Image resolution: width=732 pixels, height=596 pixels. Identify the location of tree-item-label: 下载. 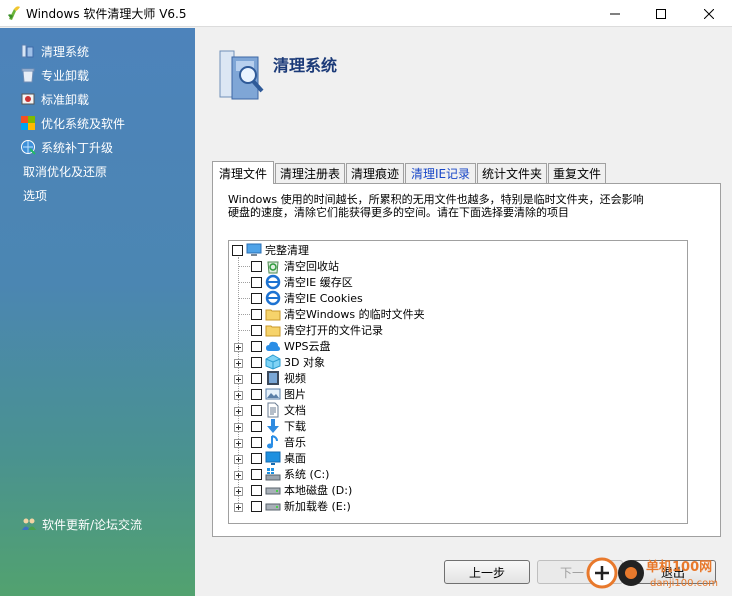
(295, 426).